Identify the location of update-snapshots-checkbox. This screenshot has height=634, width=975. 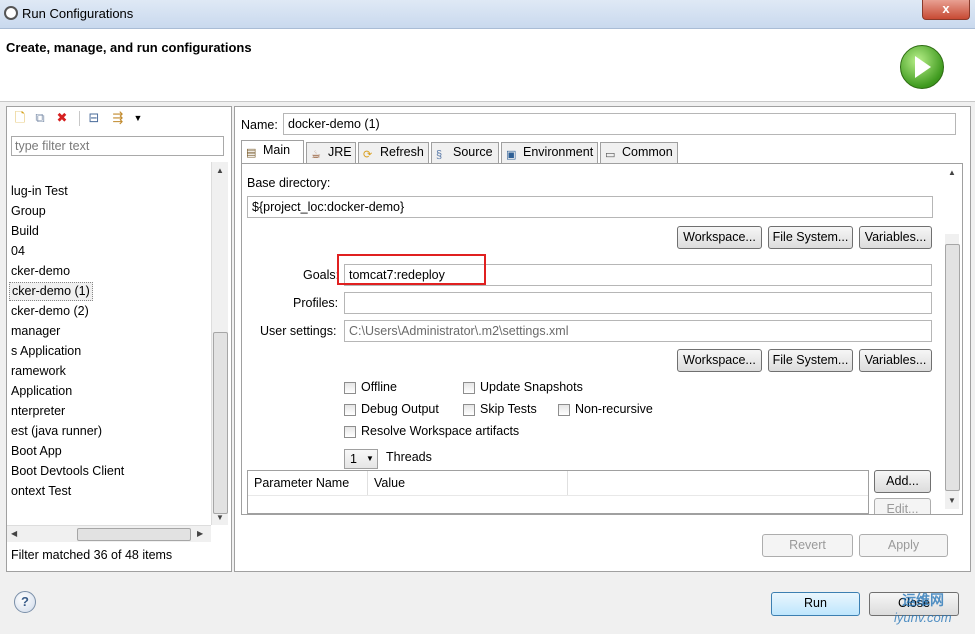
(469, 388).